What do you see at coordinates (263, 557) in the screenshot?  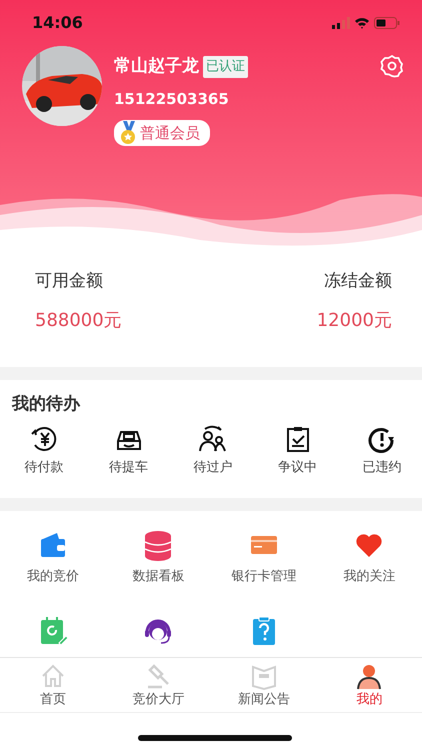 I see `menu-item: 银行卡管理` at bounding box center [263, 557].